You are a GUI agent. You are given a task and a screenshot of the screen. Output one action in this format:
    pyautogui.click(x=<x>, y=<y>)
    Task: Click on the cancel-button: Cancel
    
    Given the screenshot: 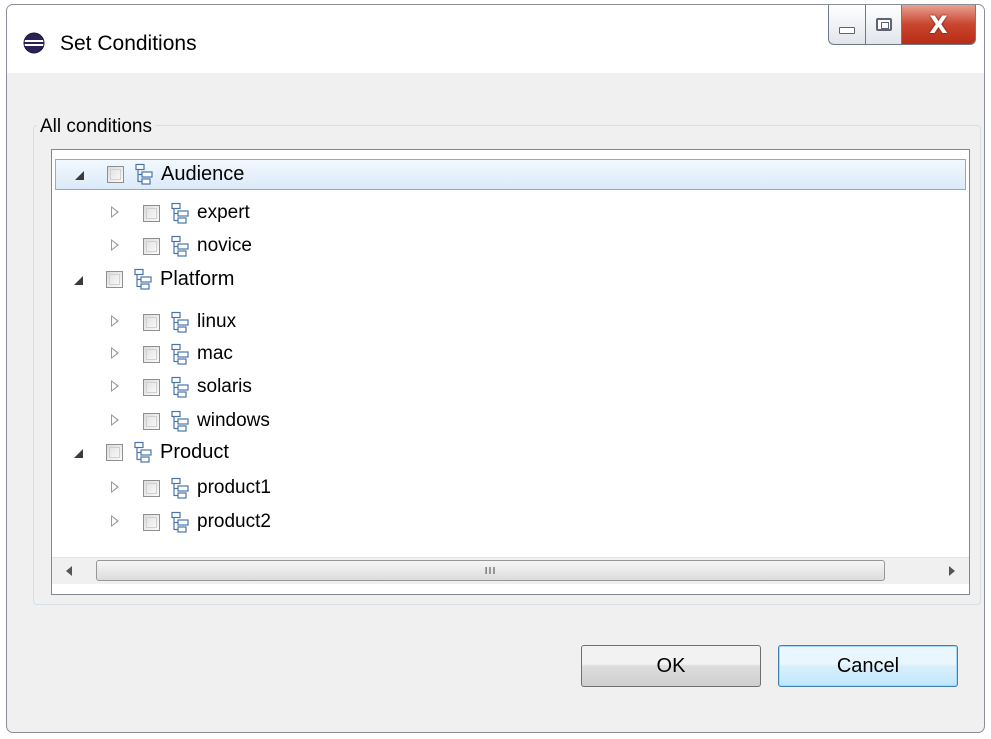 What is the action you would take?
    pyautogui.click(x=868, y=666)
    